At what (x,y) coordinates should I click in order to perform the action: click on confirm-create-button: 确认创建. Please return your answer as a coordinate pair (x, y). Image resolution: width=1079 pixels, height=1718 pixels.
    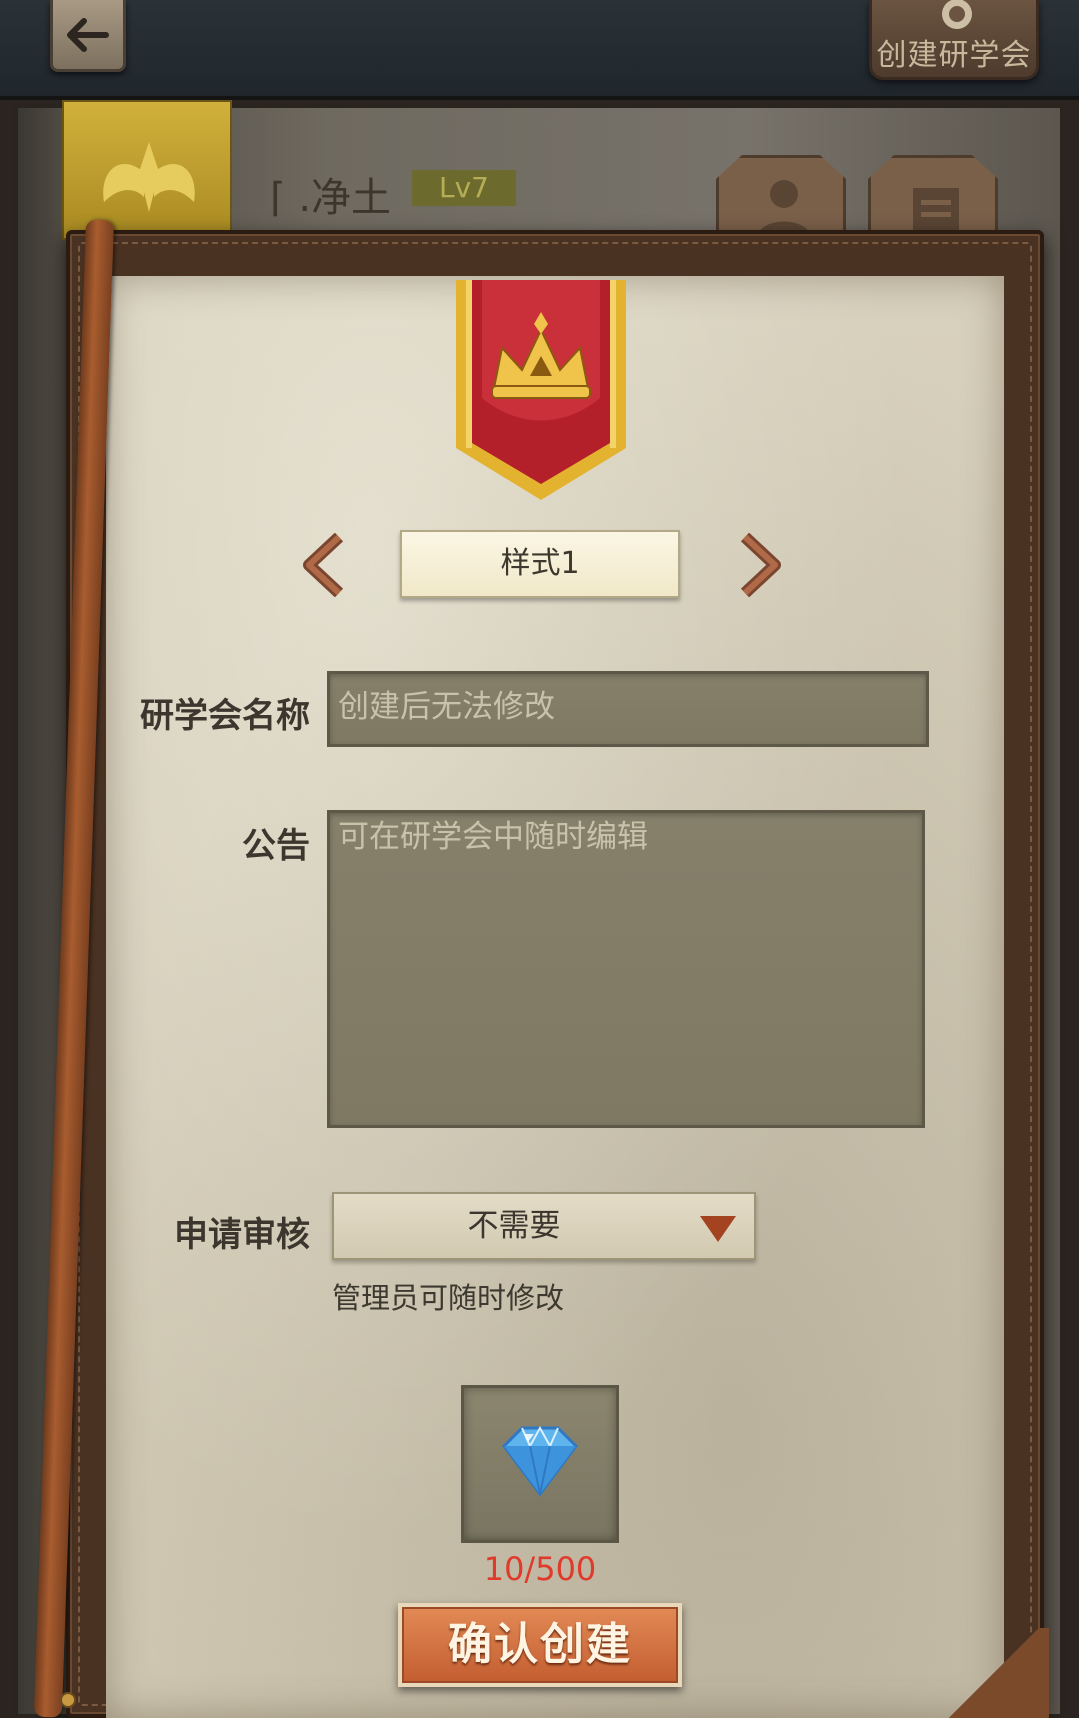
    Looking at the image, I should click on (540, 1645).